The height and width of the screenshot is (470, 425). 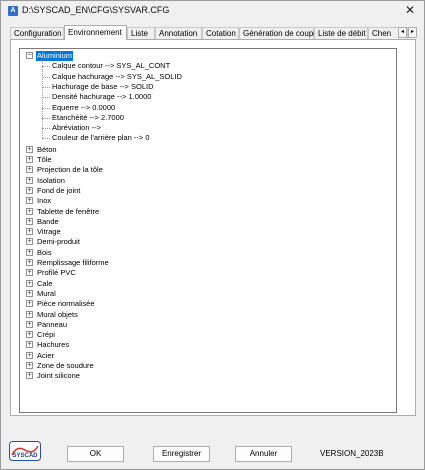 I want to click on tree-node-label: Profilé PVC, so click(x=56, y=273).